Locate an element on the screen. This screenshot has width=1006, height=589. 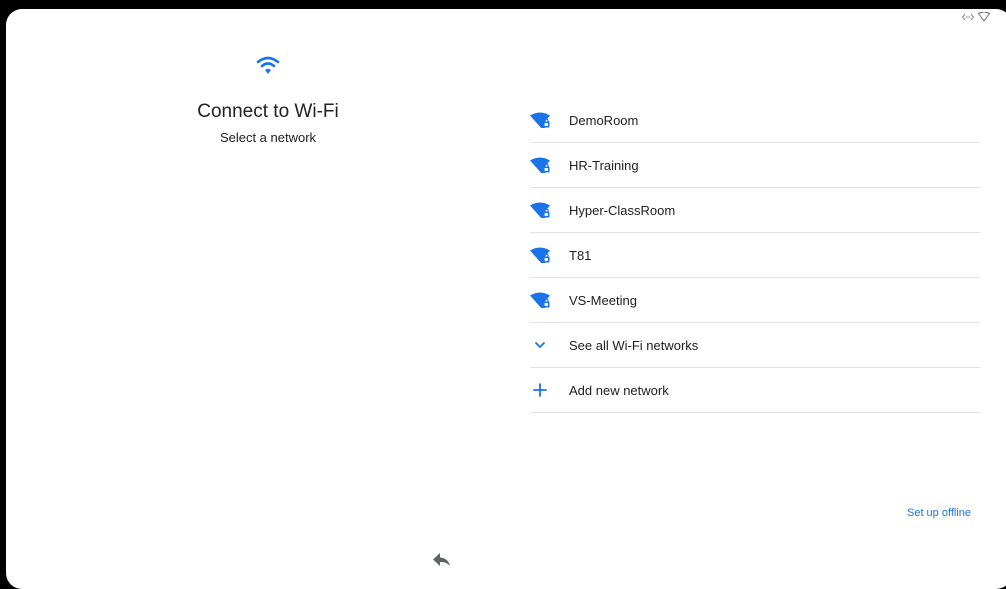
network-item-hyper-classroom: Hyper-ClassRoom is located at coordinates (755, 210).